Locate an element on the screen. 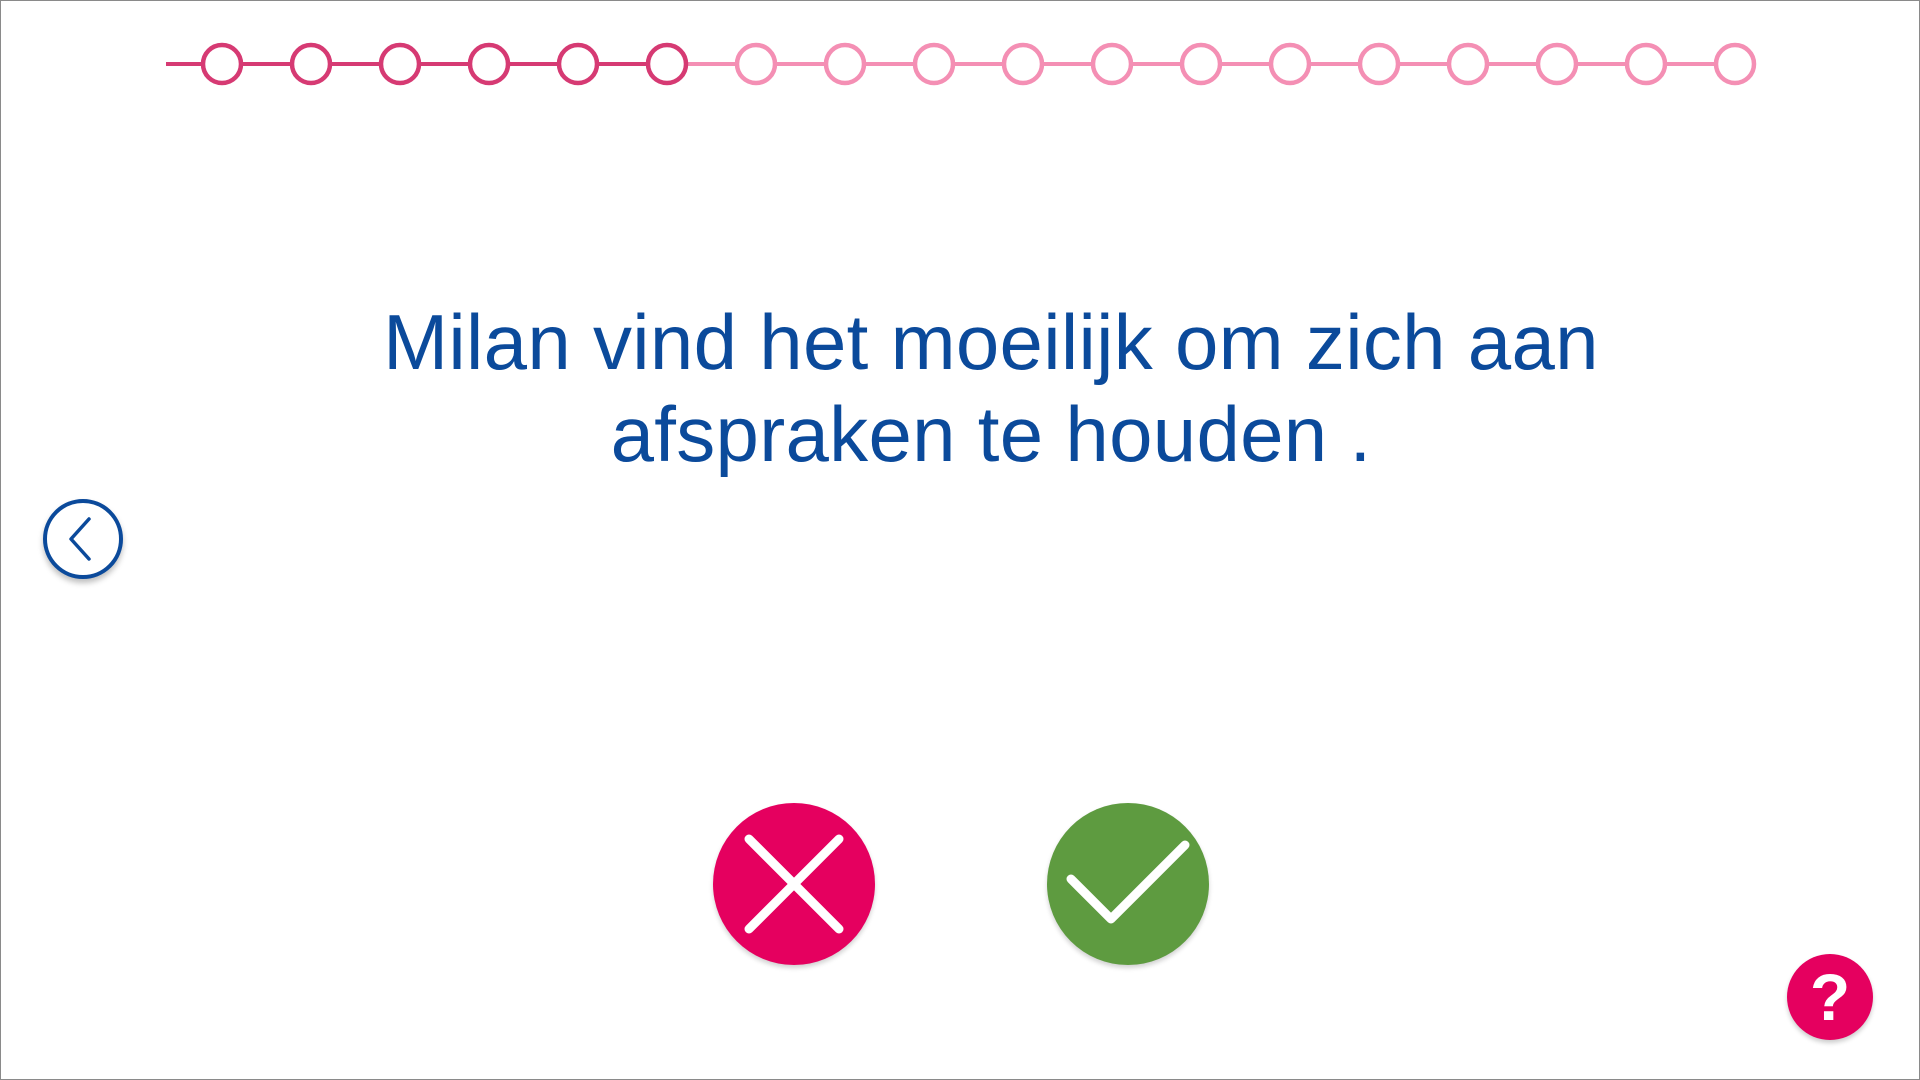  chevron-left-icon is located at coordinates (80, 539).